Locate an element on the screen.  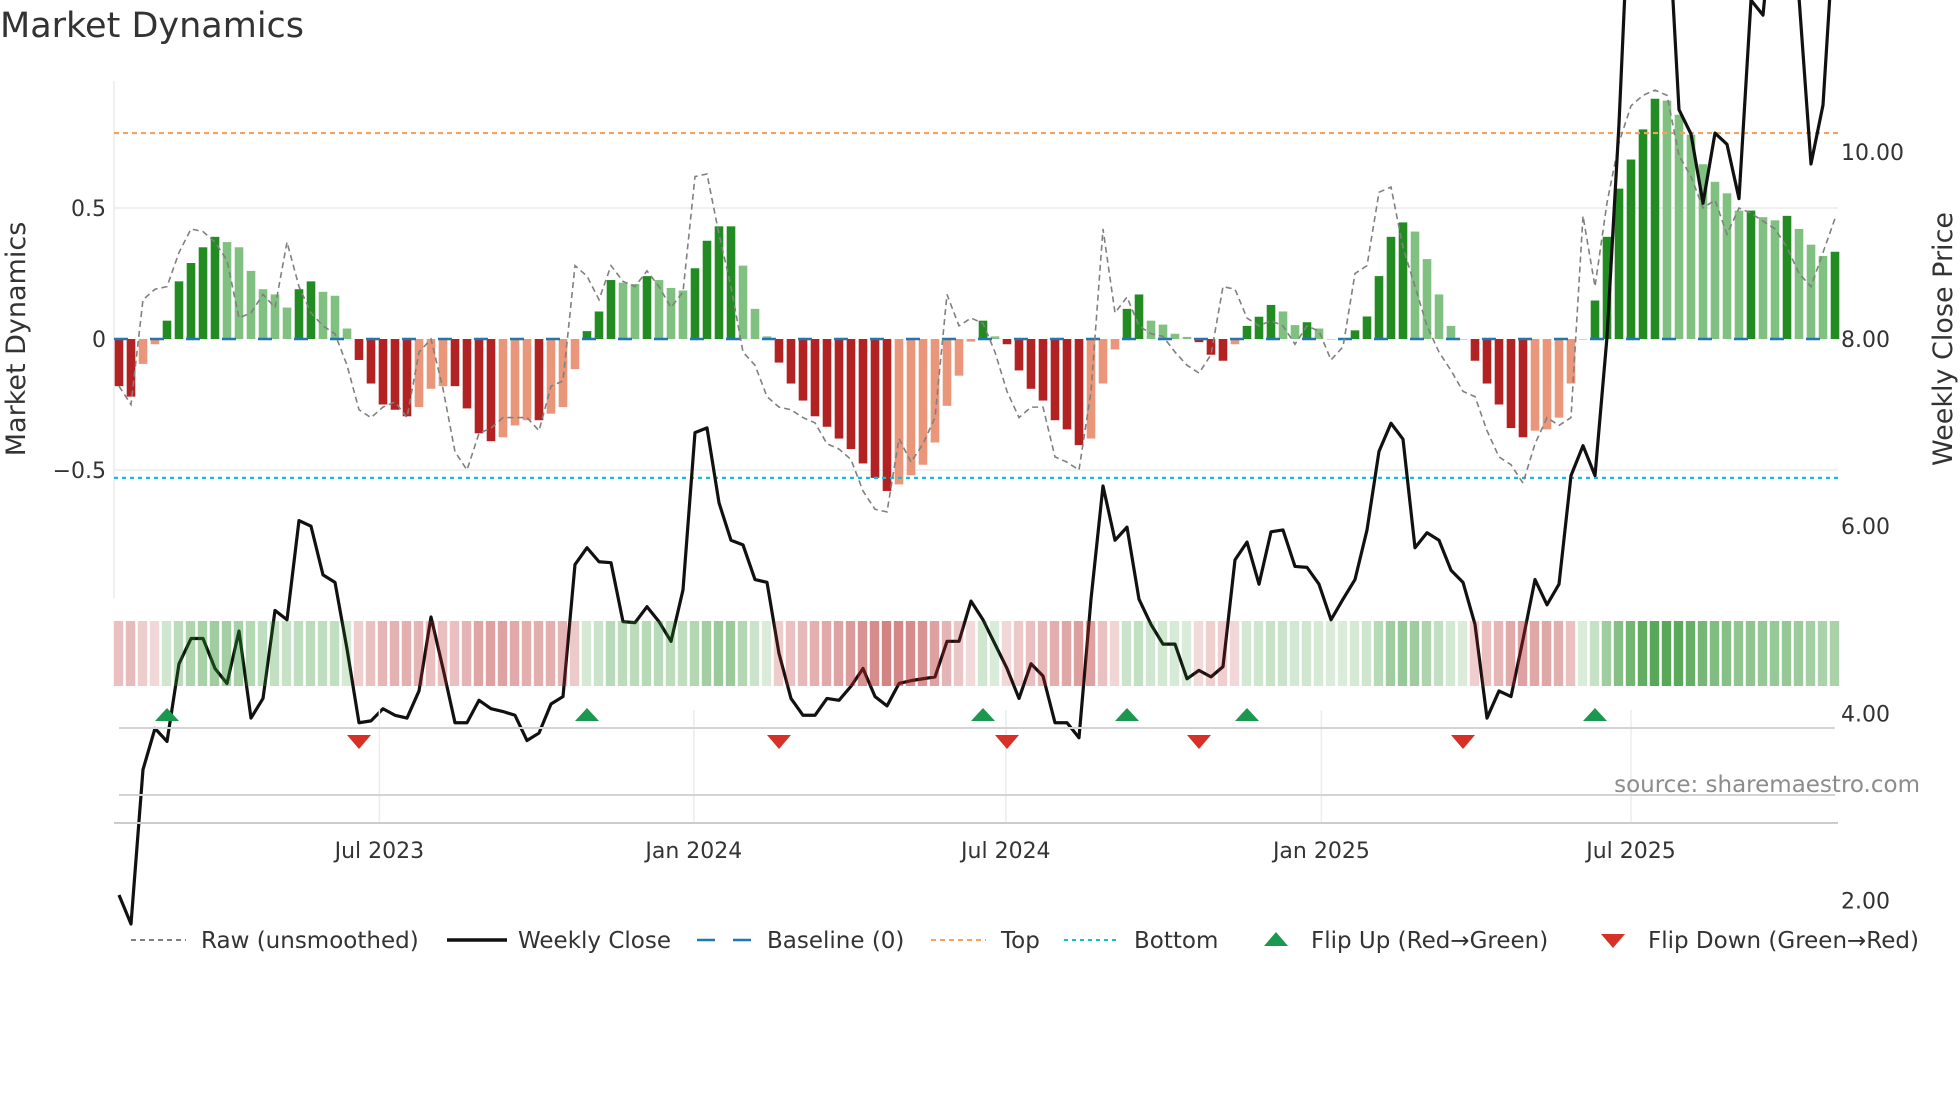
x-tick-label: Jul 2025 is located at coordinates (1630, 851).